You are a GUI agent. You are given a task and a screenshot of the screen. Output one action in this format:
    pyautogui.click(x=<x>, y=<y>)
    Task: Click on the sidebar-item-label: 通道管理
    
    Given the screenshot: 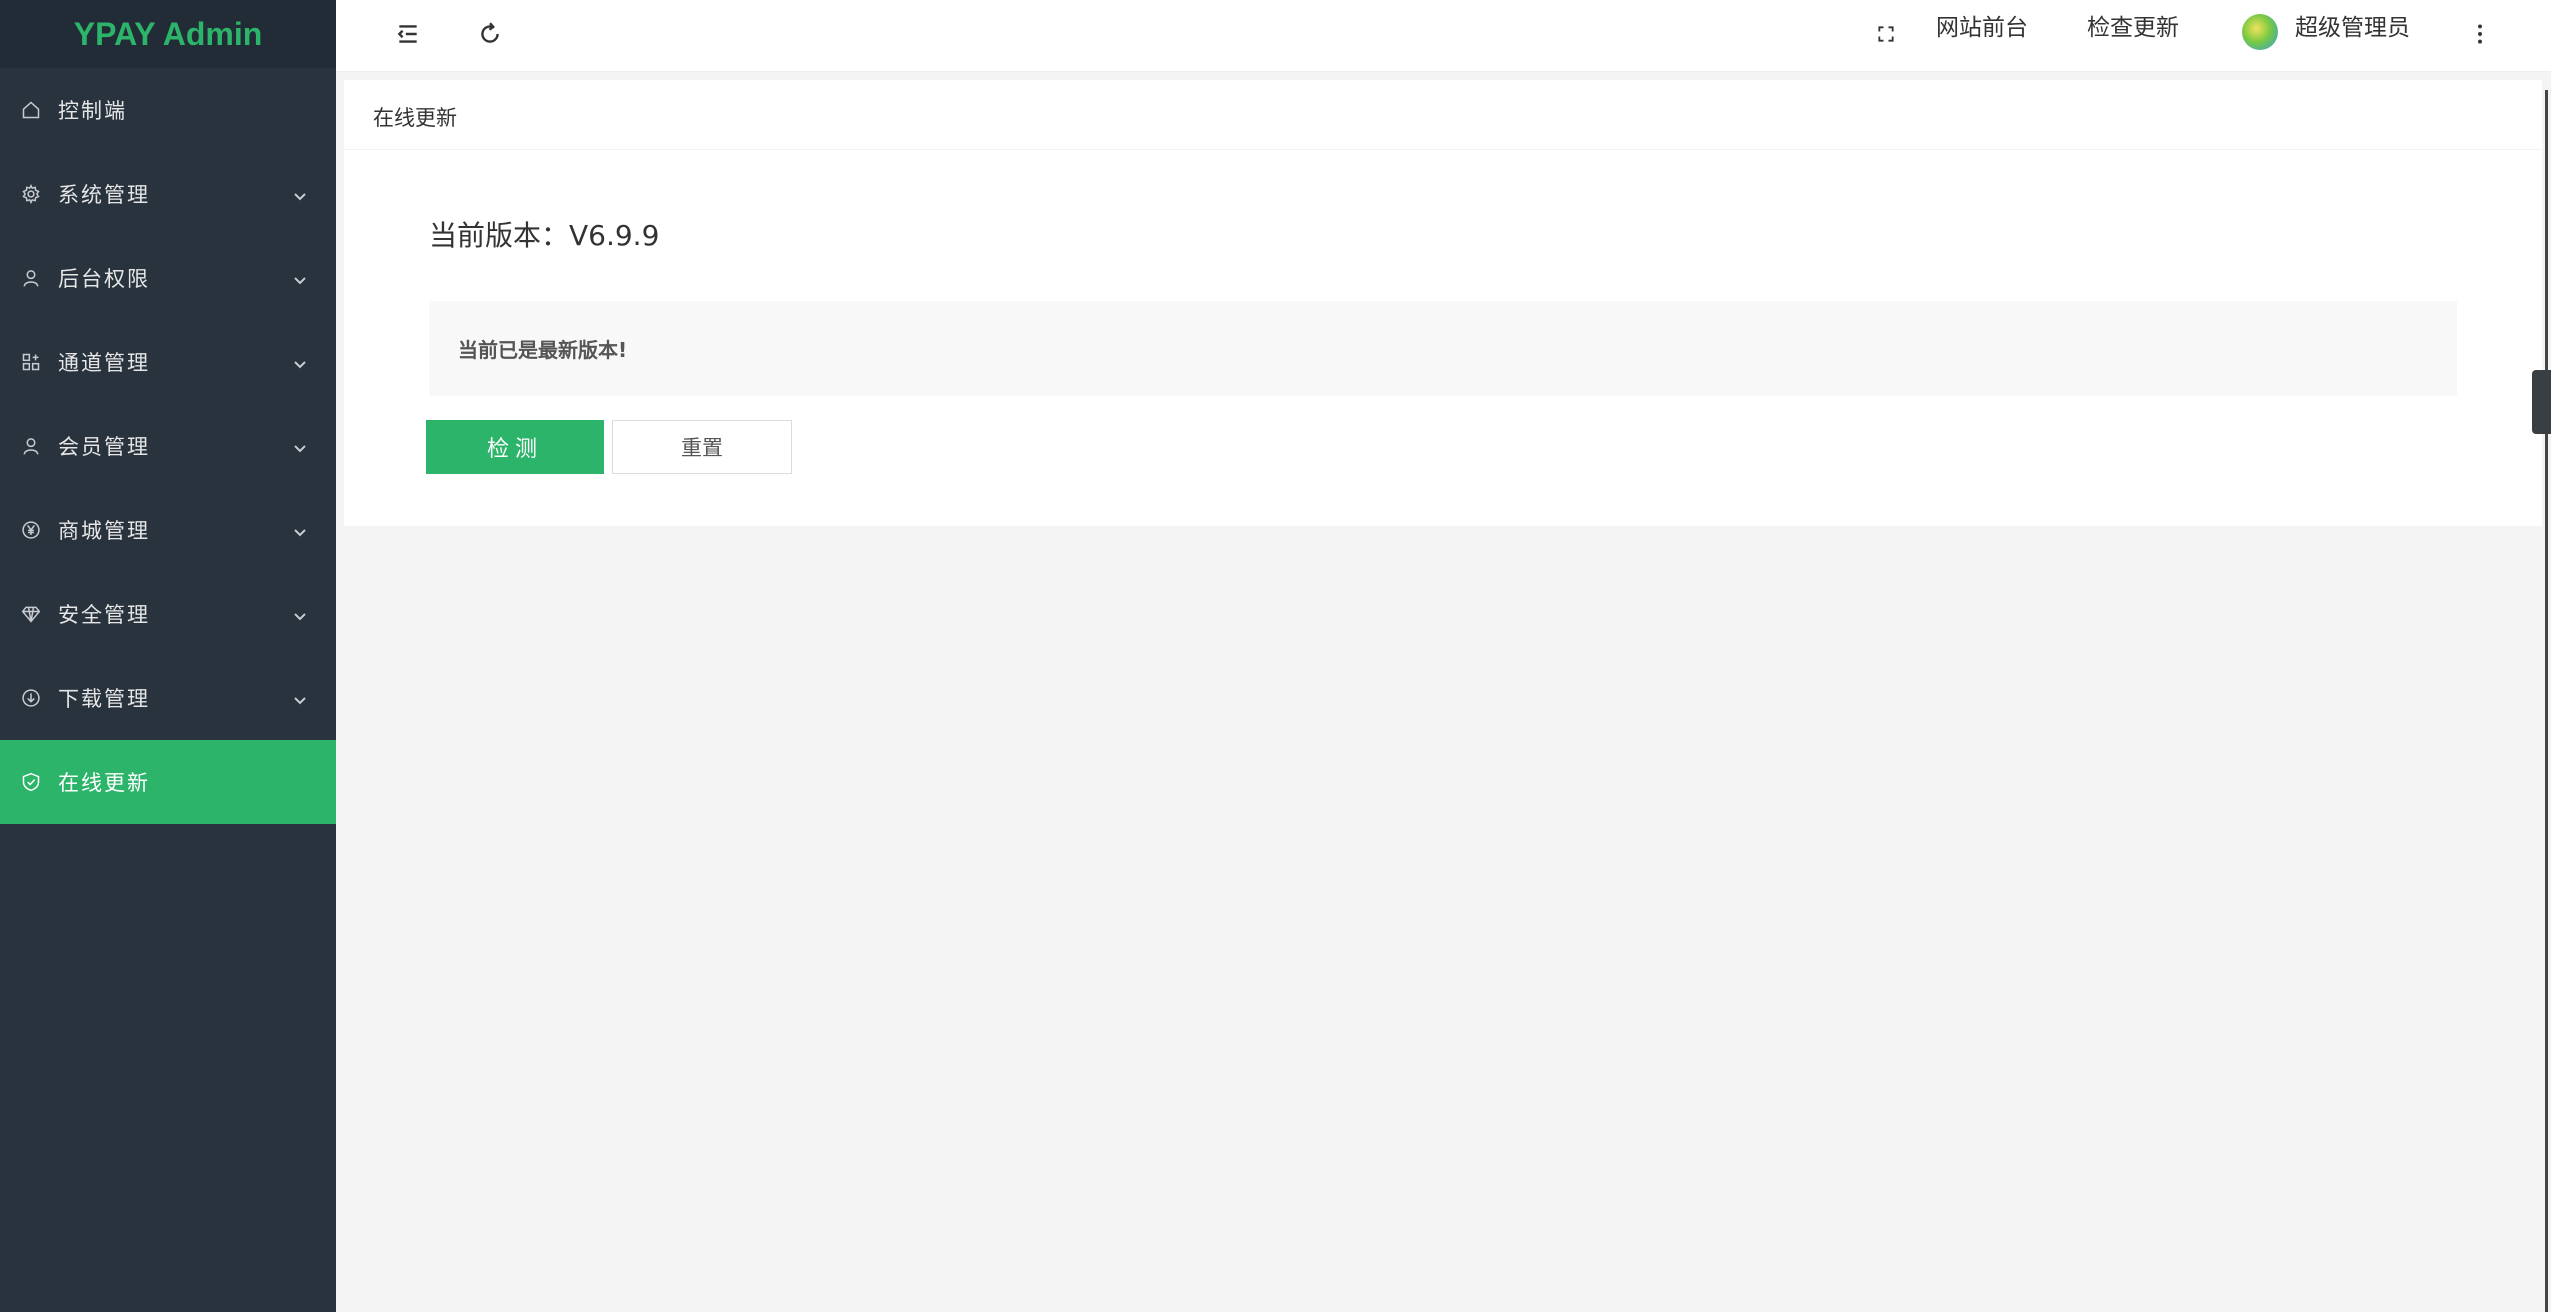 What is the action you would take?
    pyautogui.click(x=104, y=363)
    